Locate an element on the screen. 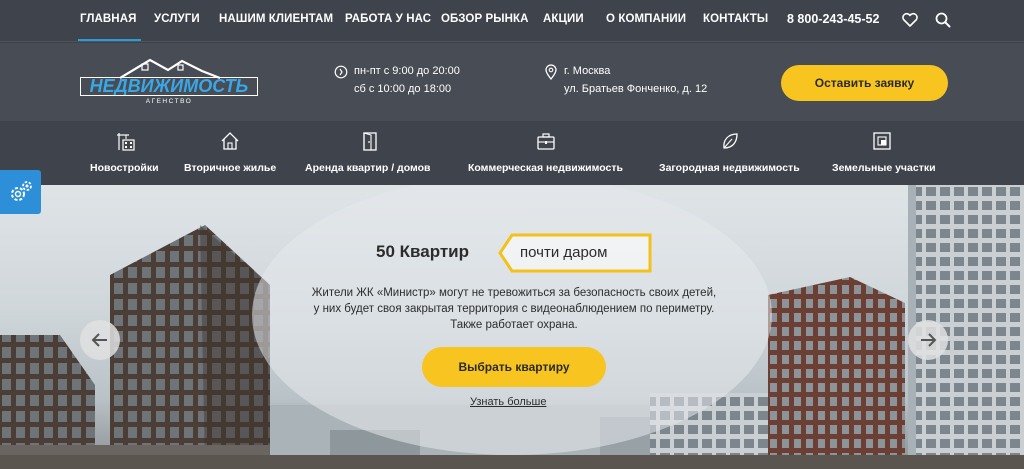 This screenshot has width=1024, height=469. prev-slide-button is located at coordinates (100, 340).